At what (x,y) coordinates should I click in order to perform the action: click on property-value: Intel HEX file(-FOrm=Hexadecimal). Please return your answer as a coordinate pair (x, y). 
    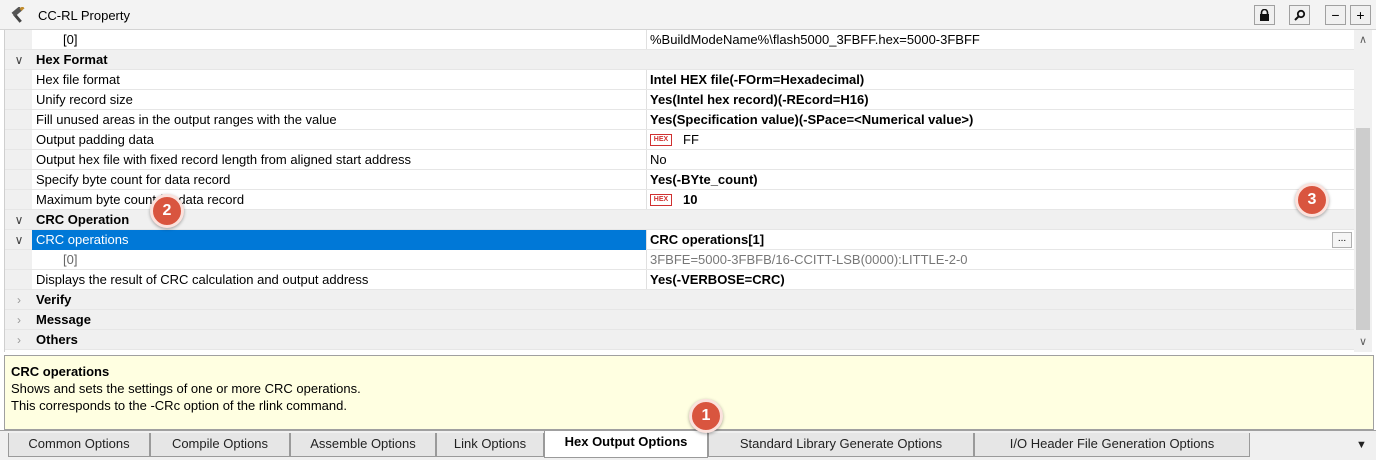
    Looking at the image, I should click on (757, 79).